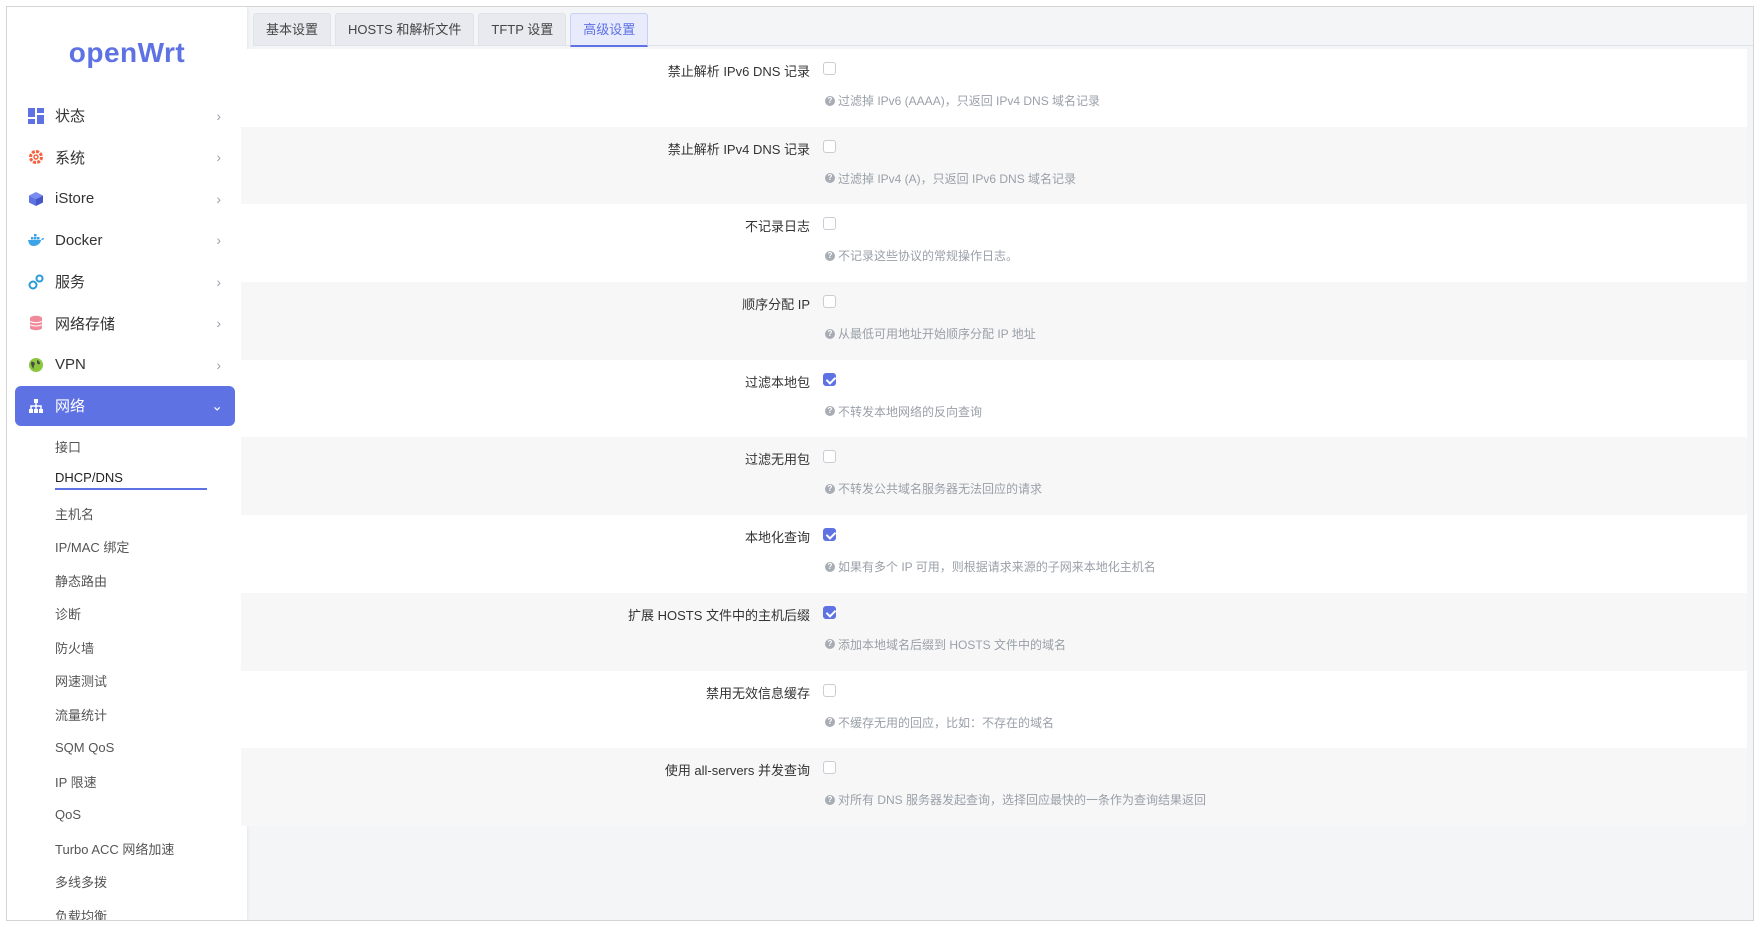  What do you see at coordinates (36, 157) in the screenshot?
I see `gear-icon` at bounding box center [36, 157].